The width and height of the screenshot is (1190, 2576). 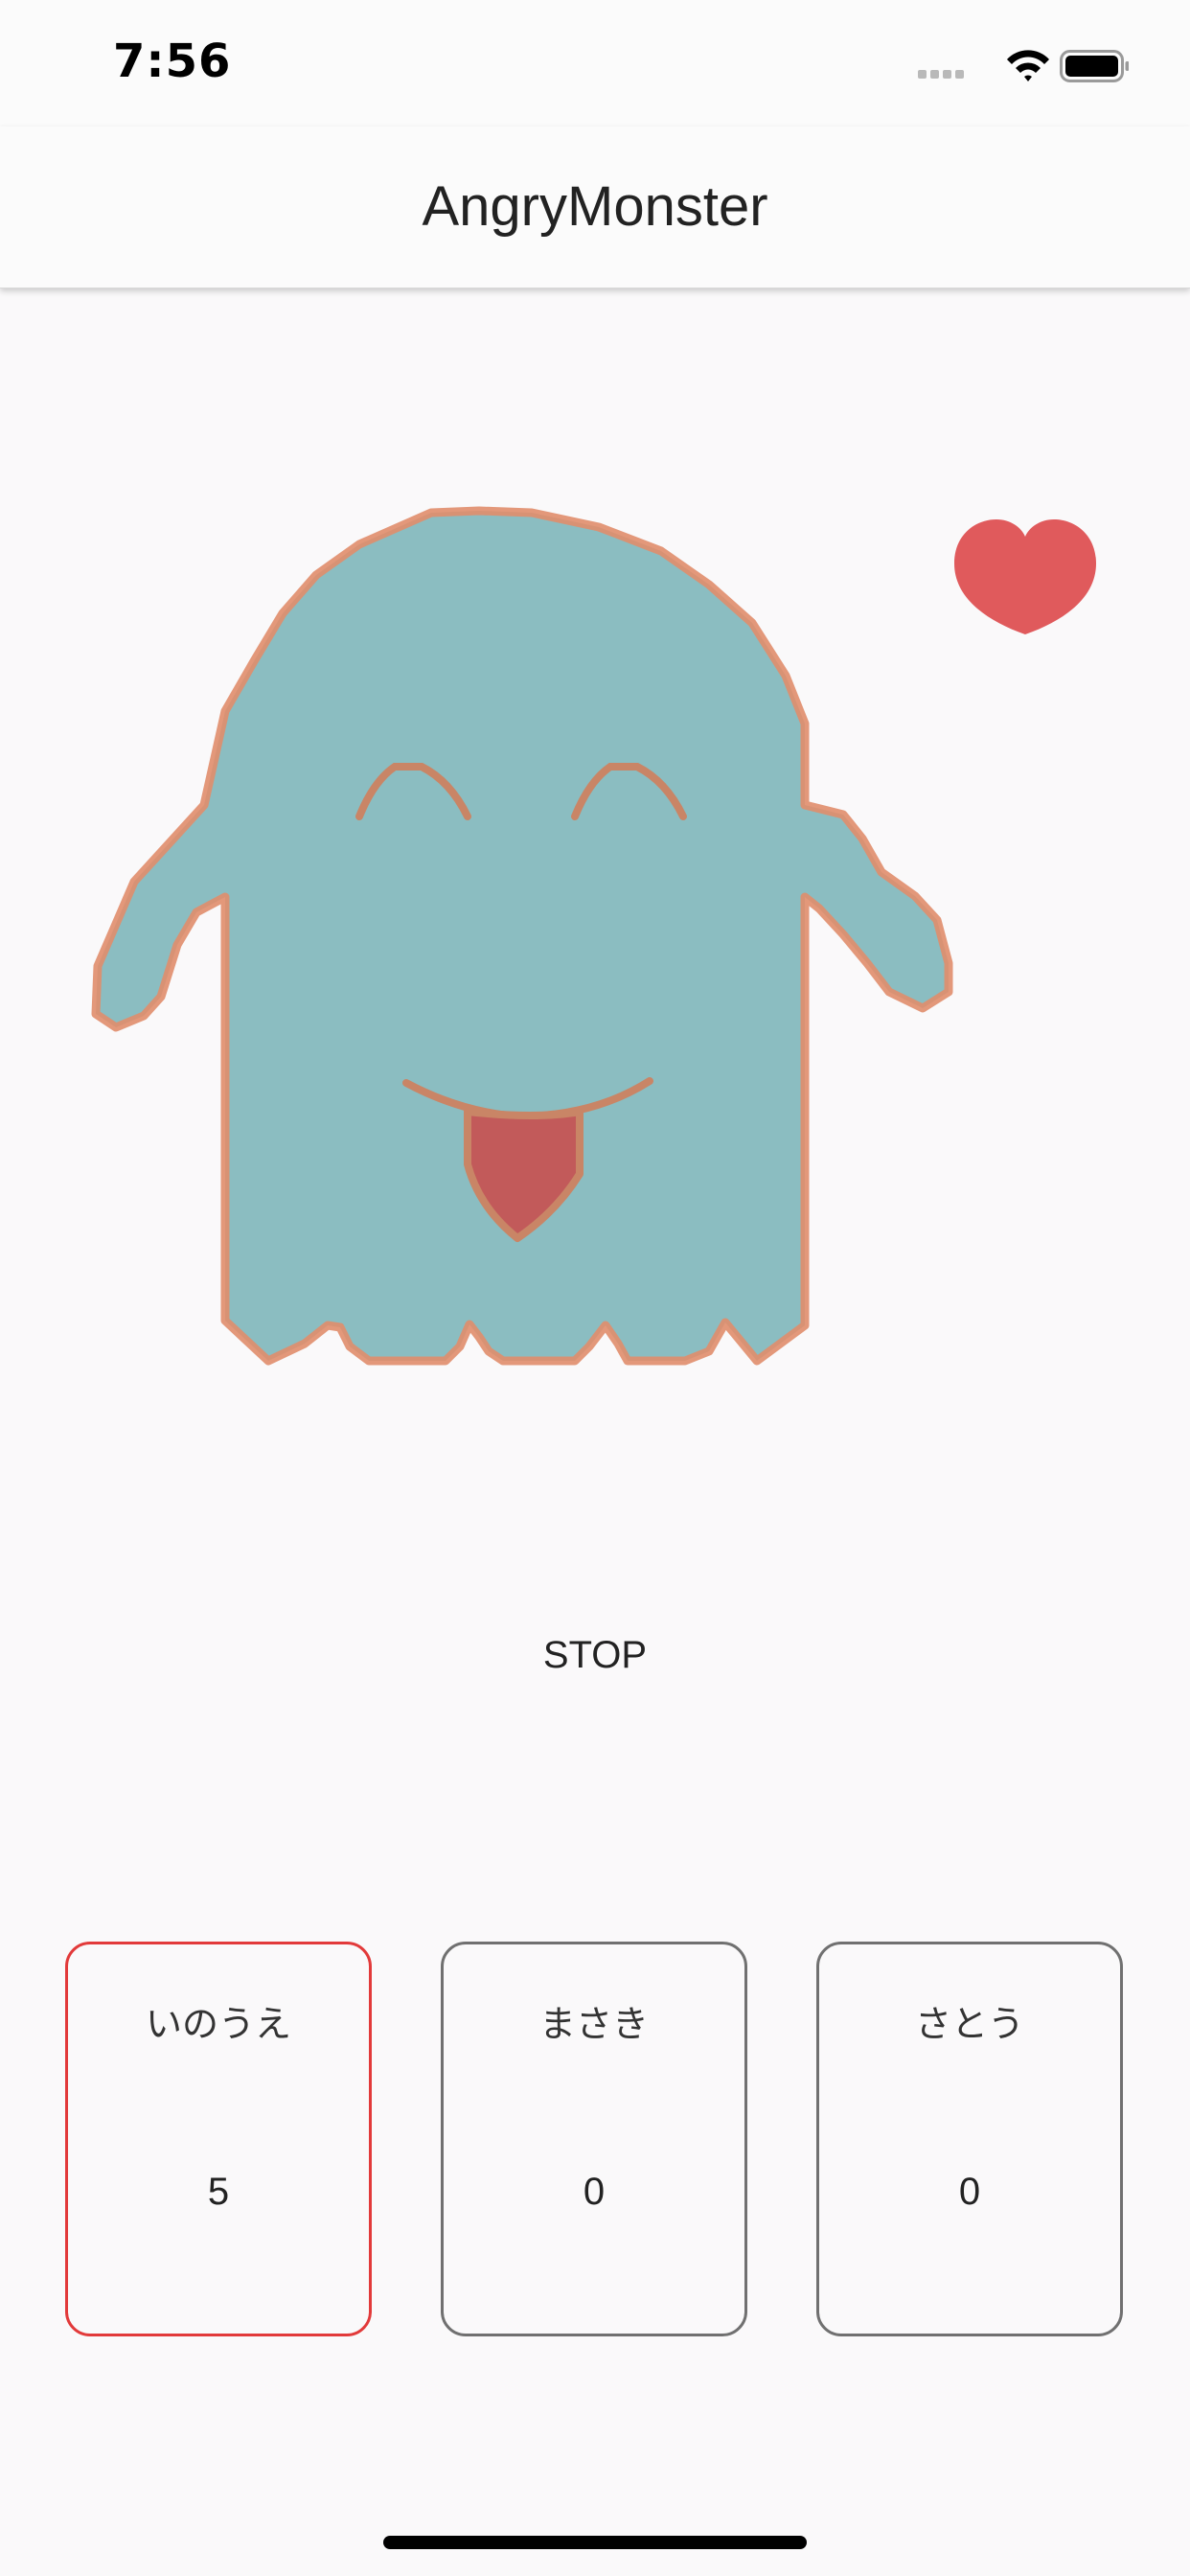 What do you see at coordinates (1026, 576) in the screenshot?
I see `heart-icon` at bounding box center [1026, 576].